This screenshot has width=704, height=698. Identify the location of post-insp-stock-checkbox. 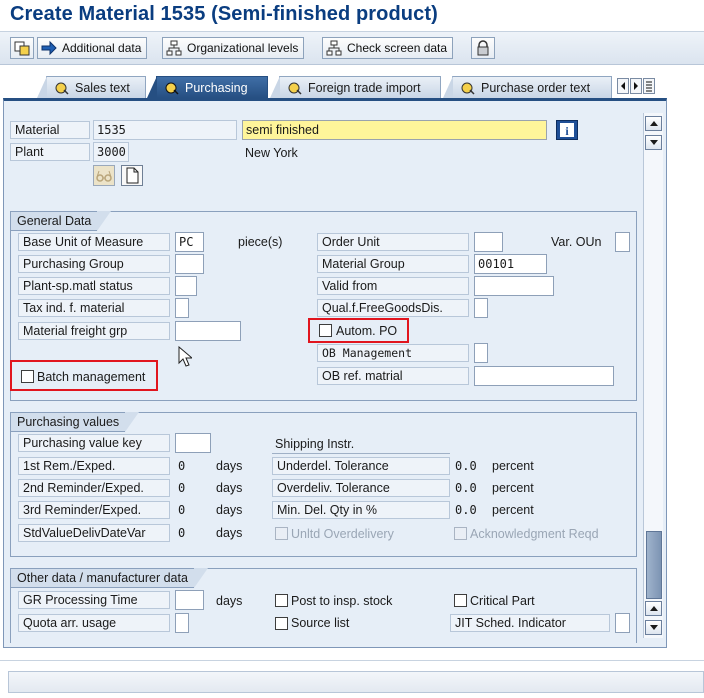
(281, 600).